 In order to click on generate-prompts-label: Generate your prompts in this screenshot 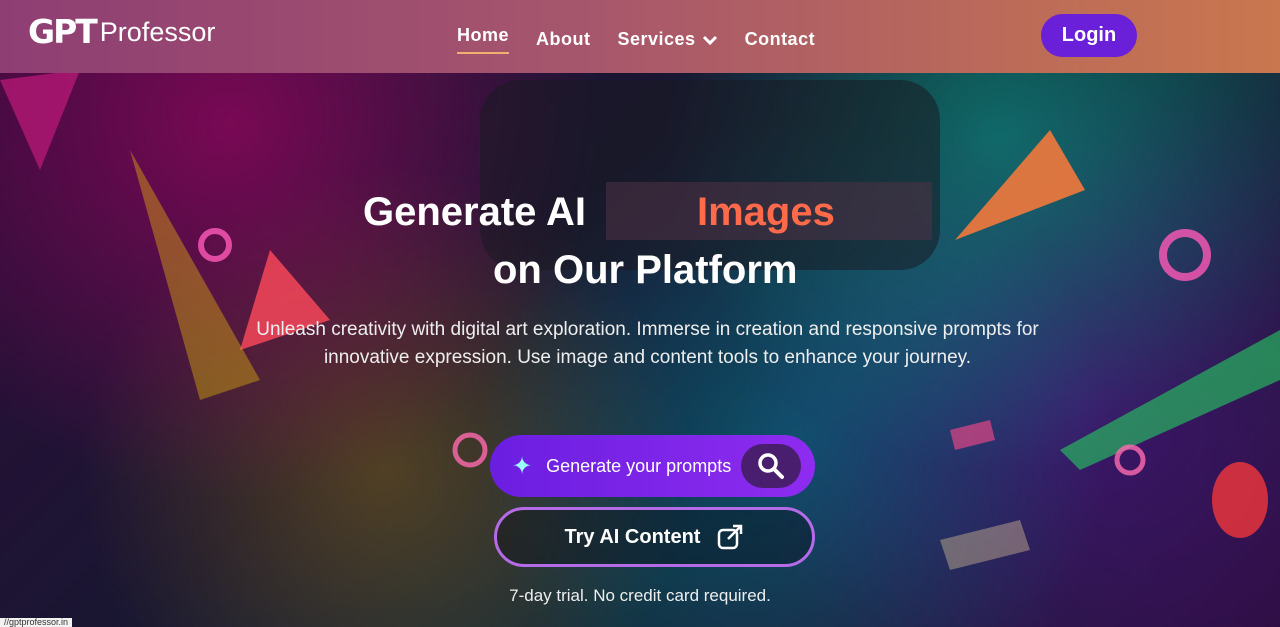, I will do `click(639, 465)`.